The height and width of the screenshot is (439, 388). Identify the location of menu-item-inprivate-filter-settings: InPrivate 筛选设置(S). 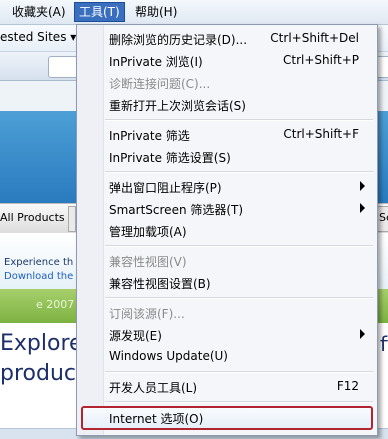
(227, 157).